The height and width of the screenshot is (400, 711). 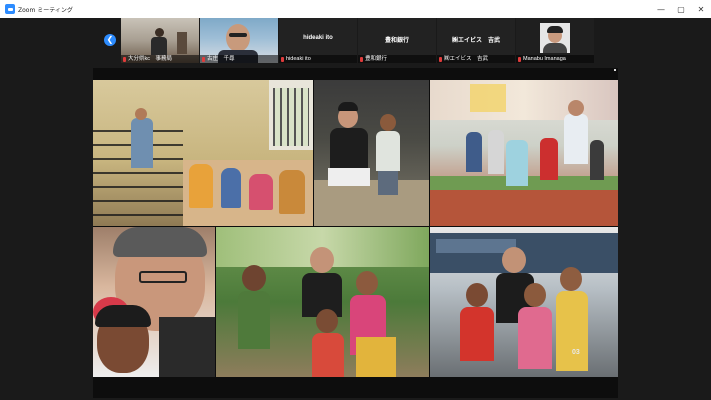 I want to click on photo-selfie, so click(x=154, y=302).